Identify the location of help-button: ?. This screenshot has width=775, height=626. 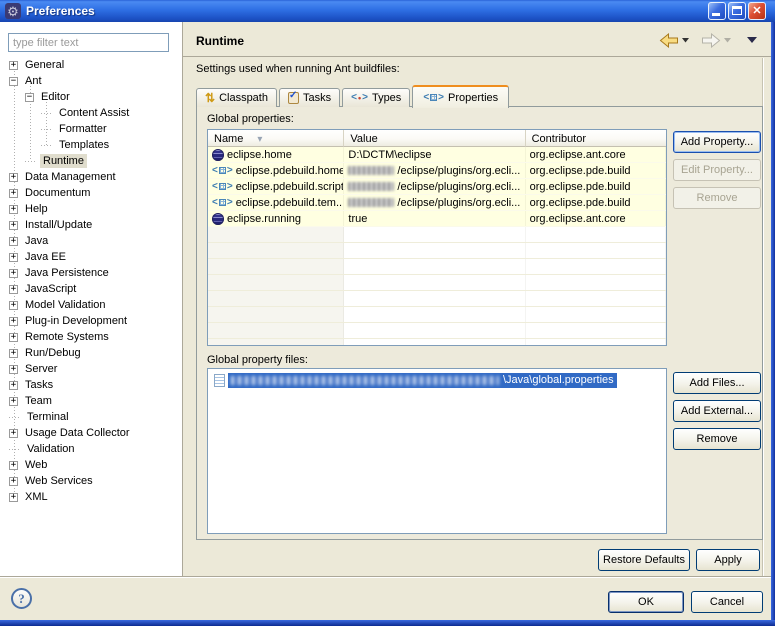
(21, 598).